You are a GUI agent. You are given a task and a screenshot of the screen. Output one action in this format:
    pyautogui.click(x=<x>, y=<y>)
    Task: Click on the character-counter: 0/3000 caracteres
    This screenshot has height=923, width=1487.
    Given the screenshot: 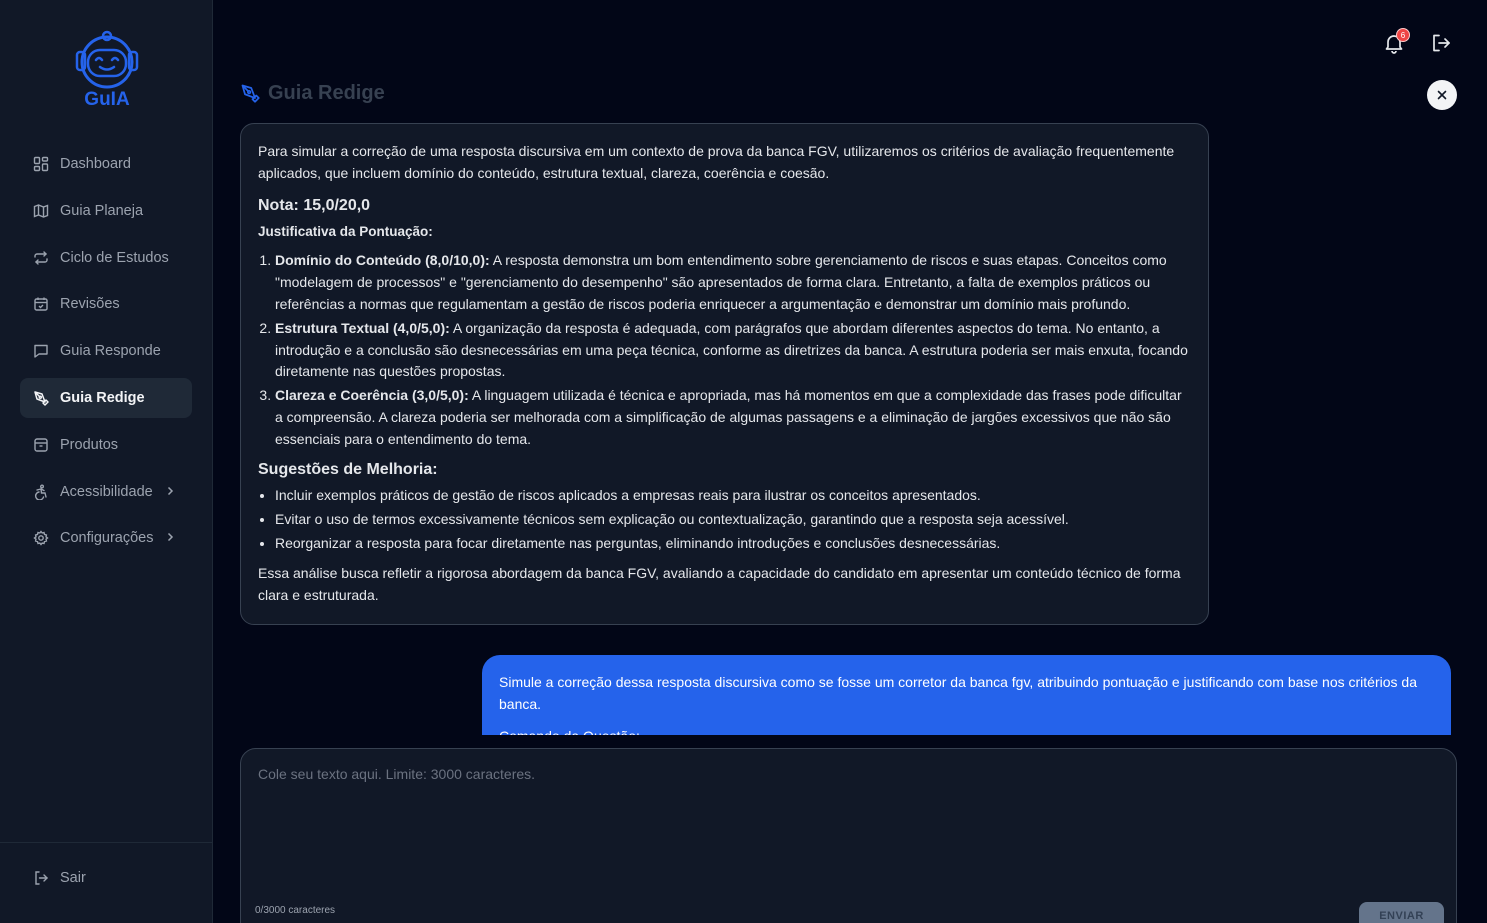 What is the action you would take?
    pyautogui.click(x=295, y=910)
    